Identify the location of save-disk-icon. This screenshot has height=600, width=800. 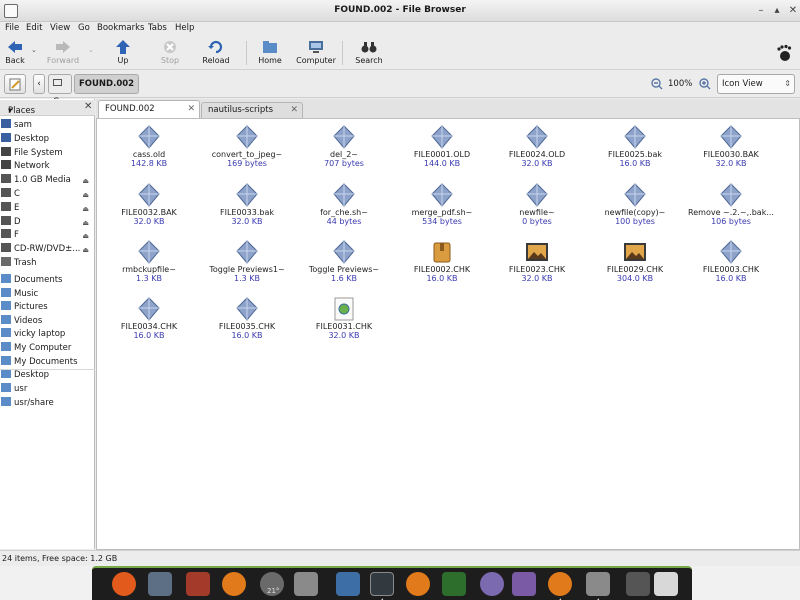
(348, 584).